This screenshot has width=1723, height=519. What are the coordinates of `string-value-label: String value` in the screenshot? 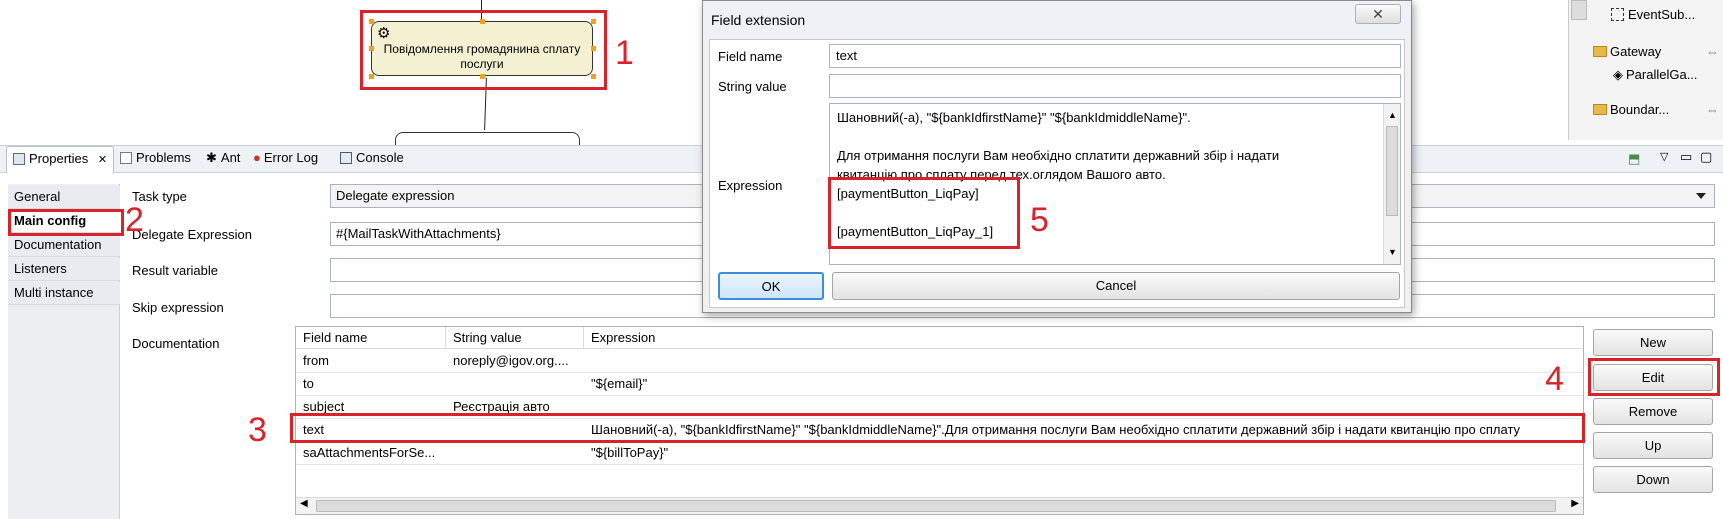 It's located at (752, 86).